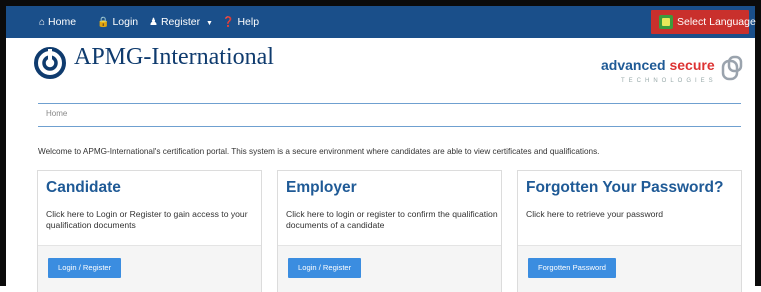 The height and width of the screenshot is (292, 761). I want to click on nav-help: ❓ Help, so click(240, 22).